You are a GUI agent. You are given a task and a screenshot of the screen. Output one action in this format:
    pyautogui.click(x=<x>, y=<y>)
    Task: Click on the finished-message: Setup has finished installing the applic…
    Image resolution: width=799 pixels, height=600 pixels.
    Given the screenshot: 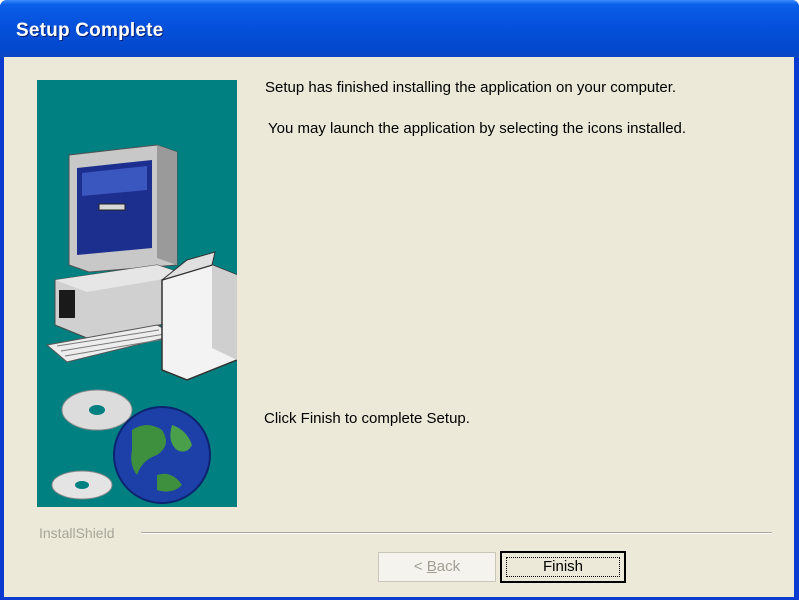 What is the action you would take?
    pyautogui.click(x=471, y=87)
    